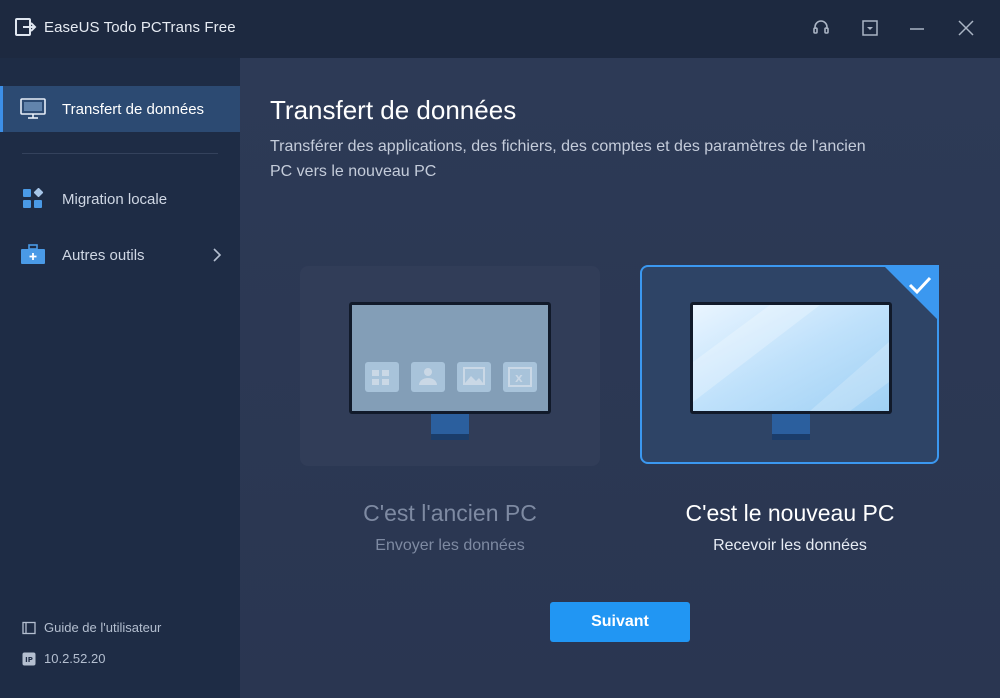 The width and height of the screenshot is (1000, 698). I want to click on sidebar-item-local-migration: Migration locale, so click(120, 199).